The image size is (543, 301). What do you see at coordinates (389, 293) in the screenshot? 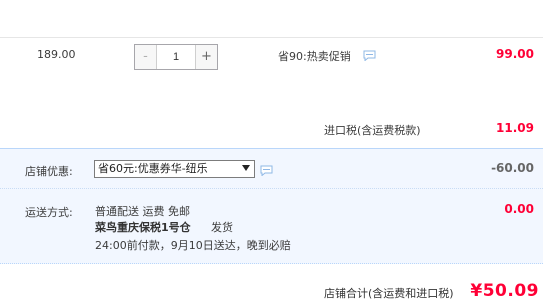
I see `store-total-label: 店铺合计(含运费和进口税)` at bounding box center [389, 293].